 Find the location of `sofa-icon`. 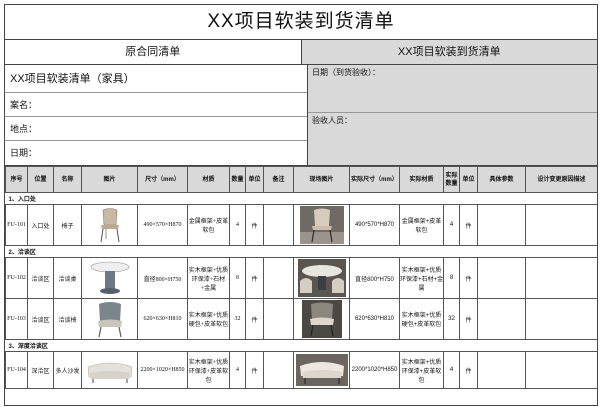

sofa-icon is located at coordinates (109, 372).